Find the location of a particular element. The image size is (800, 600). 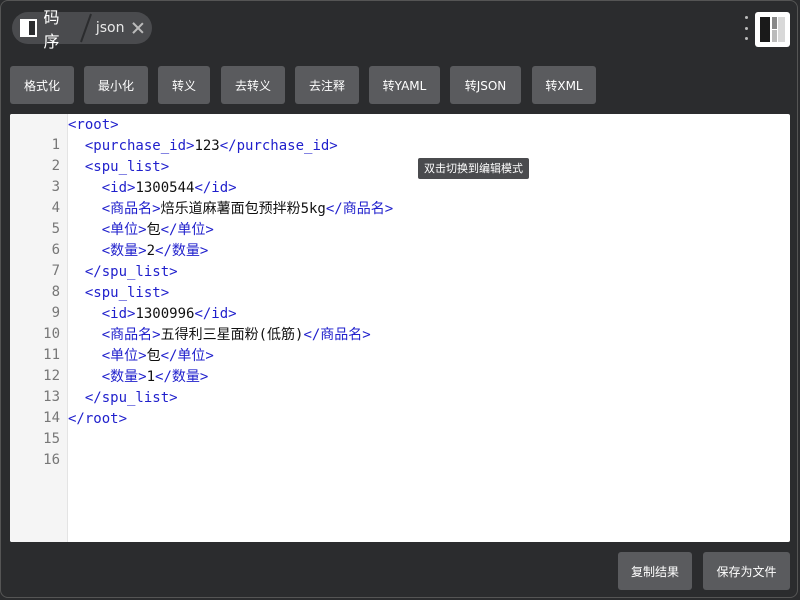

line-number: 14 is located at coordinates (51, 418).